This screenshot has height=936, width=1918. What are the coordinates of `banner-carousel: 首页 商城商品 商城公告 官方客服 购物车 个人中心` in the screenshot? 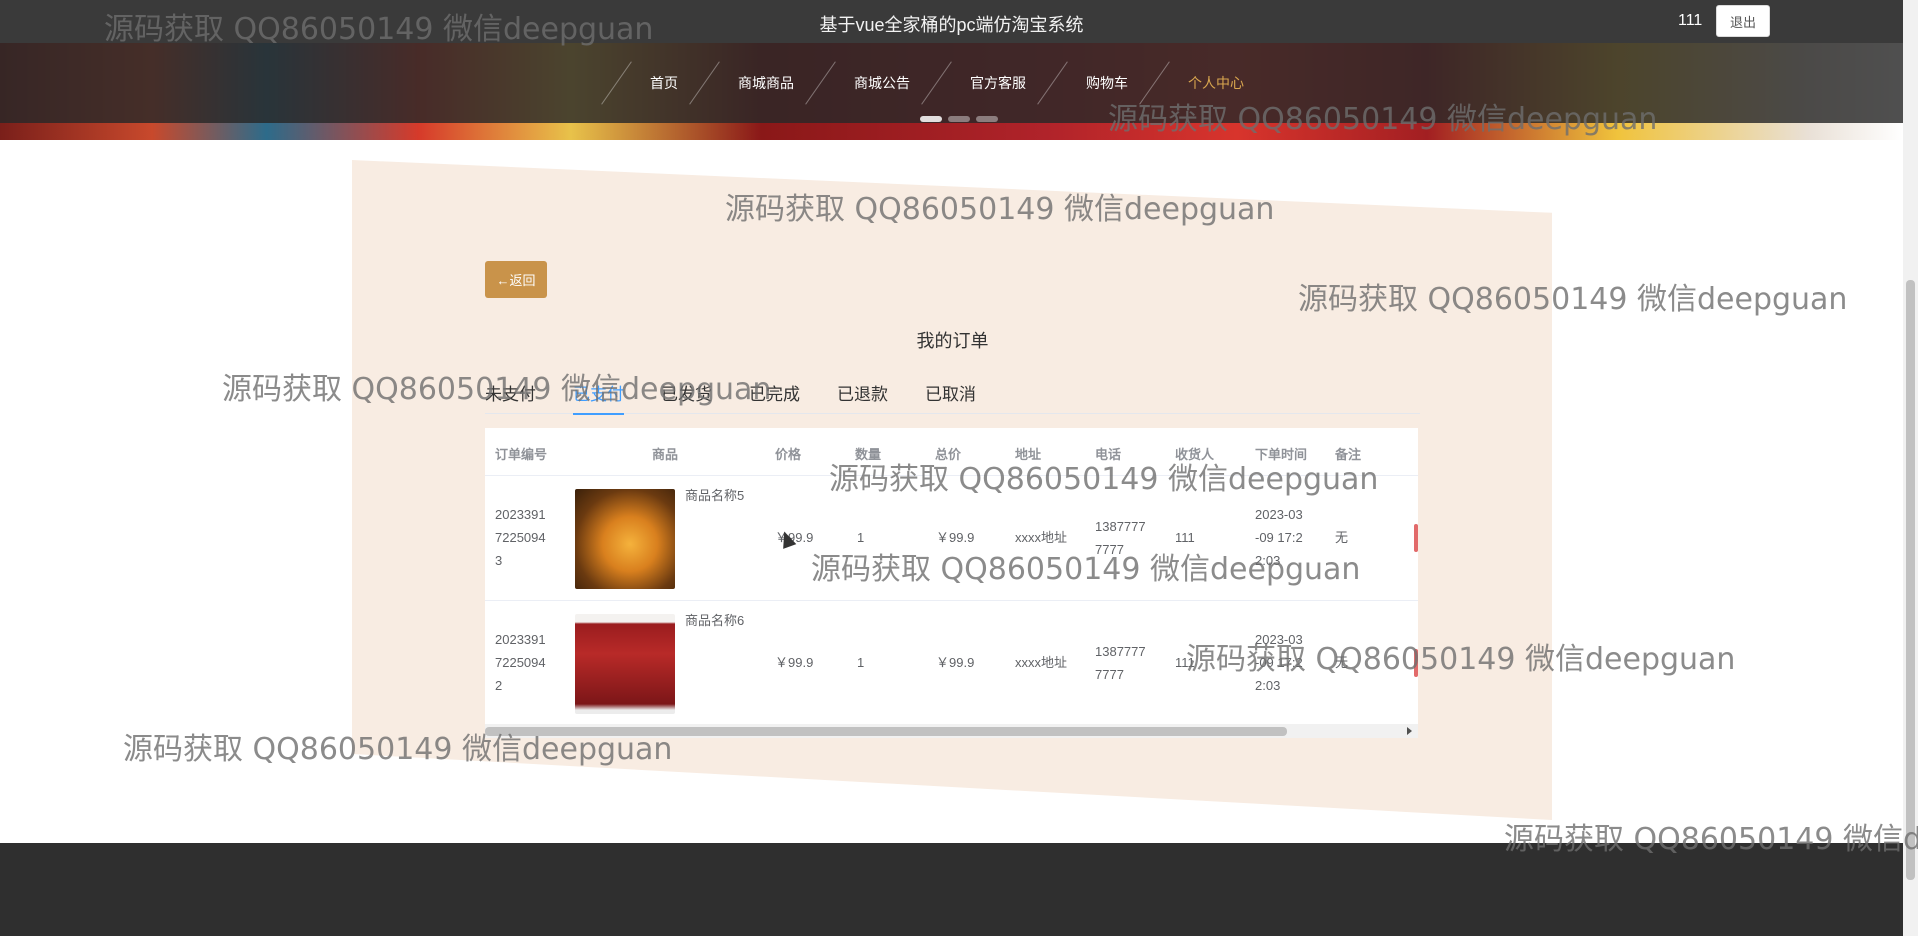 It's located at (951, 91).